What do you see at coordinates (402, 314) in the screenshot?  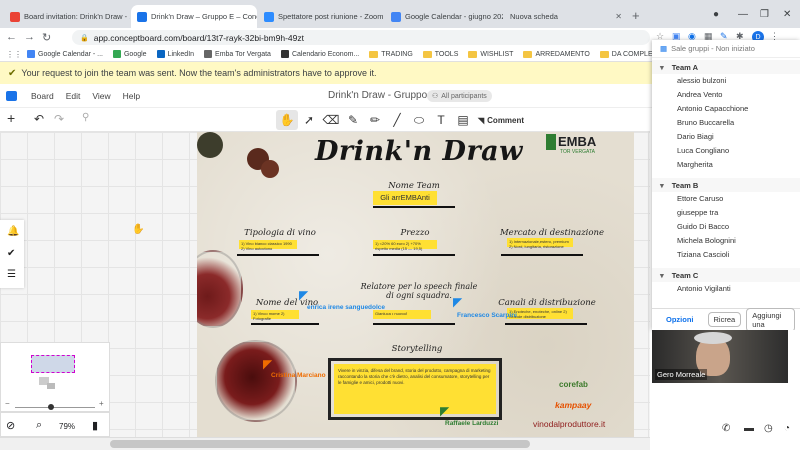 I see `relatore-sticky: Gianluca • nuovo/i` at bounding box center [402, 314].